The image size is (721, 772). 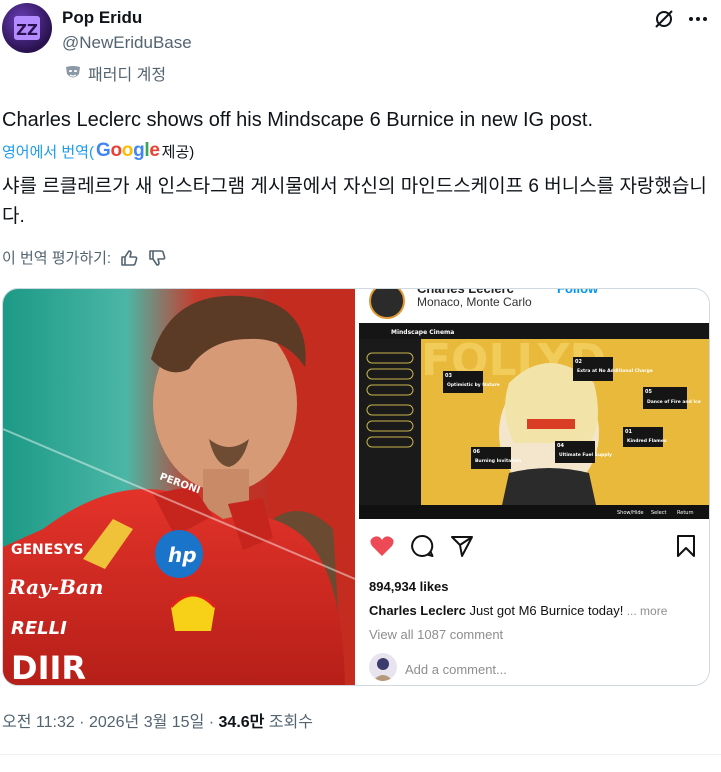 I want to click on translation-credit: 영어에서 번역( Google 제공), so click(x=98, y=151).